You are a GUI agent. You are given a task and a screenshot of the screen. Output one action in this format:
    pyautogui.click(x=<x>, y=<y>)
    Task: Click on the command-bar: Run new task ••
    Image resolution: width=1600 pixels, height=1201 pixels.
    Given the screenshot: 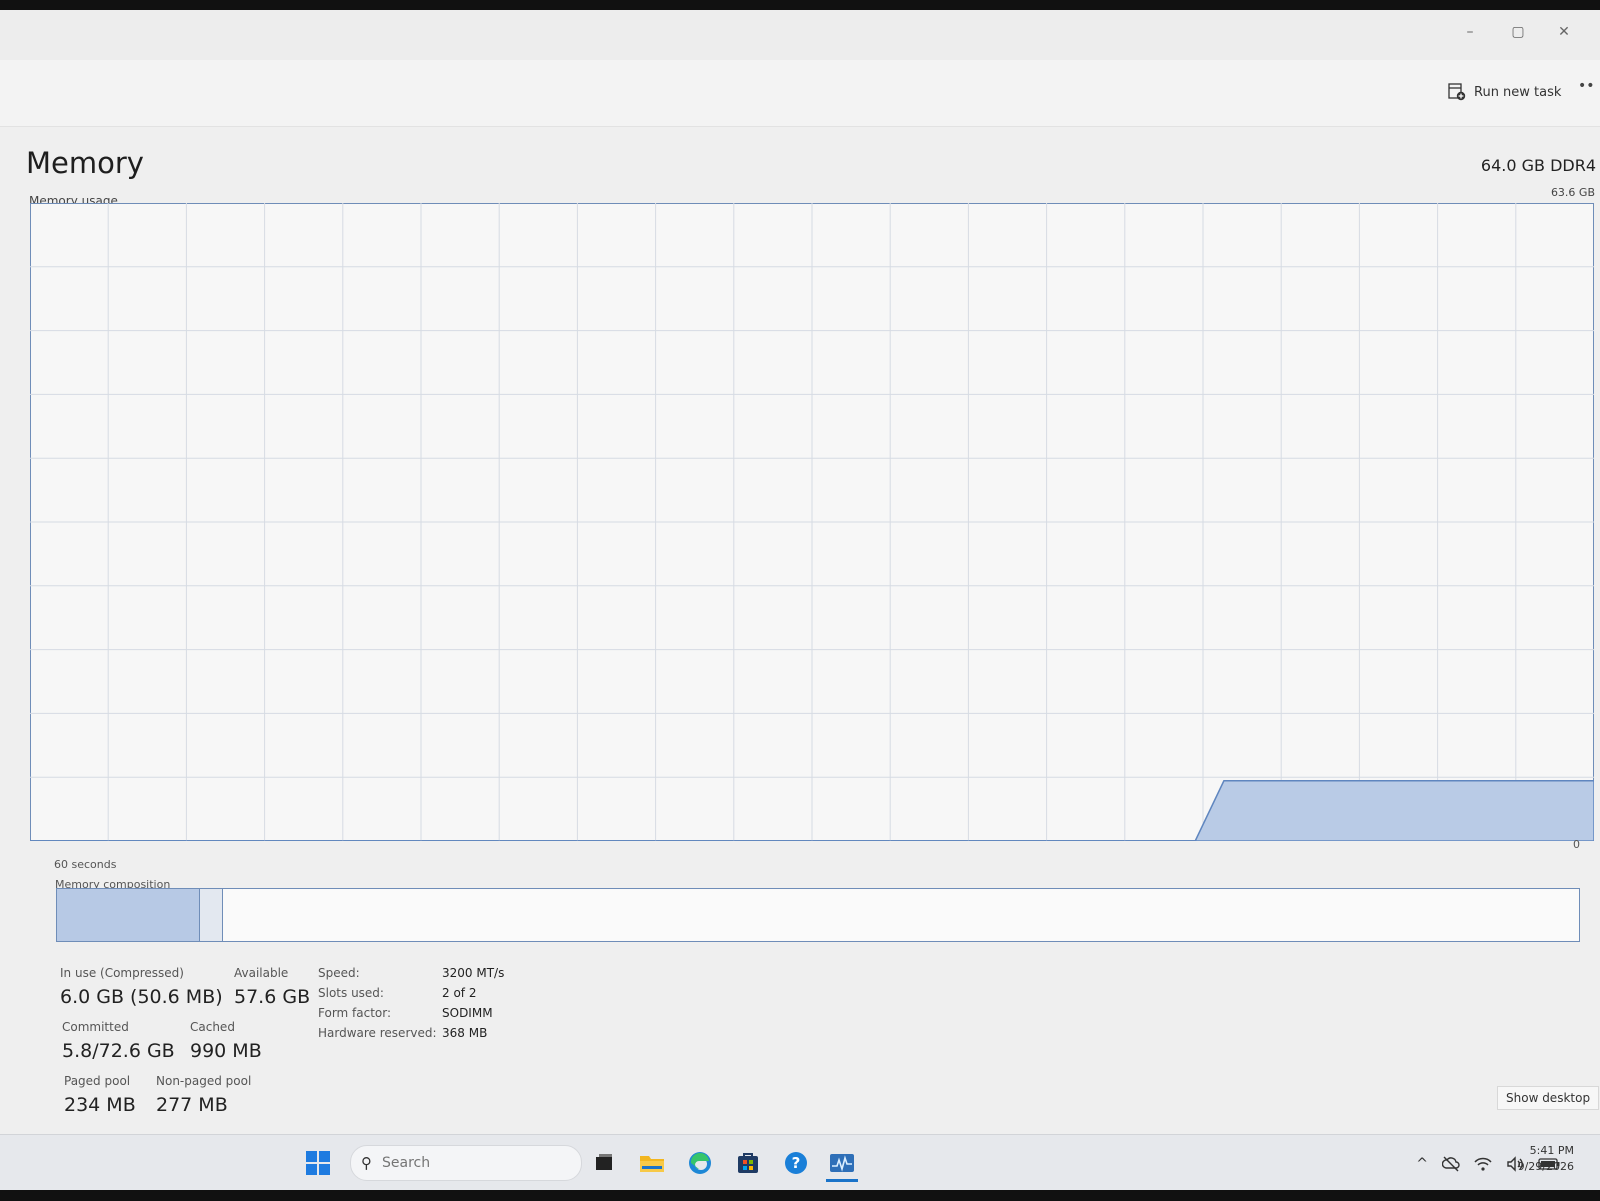 What is the action you would take?
    pyautogui.click(x=800, y=93)
    